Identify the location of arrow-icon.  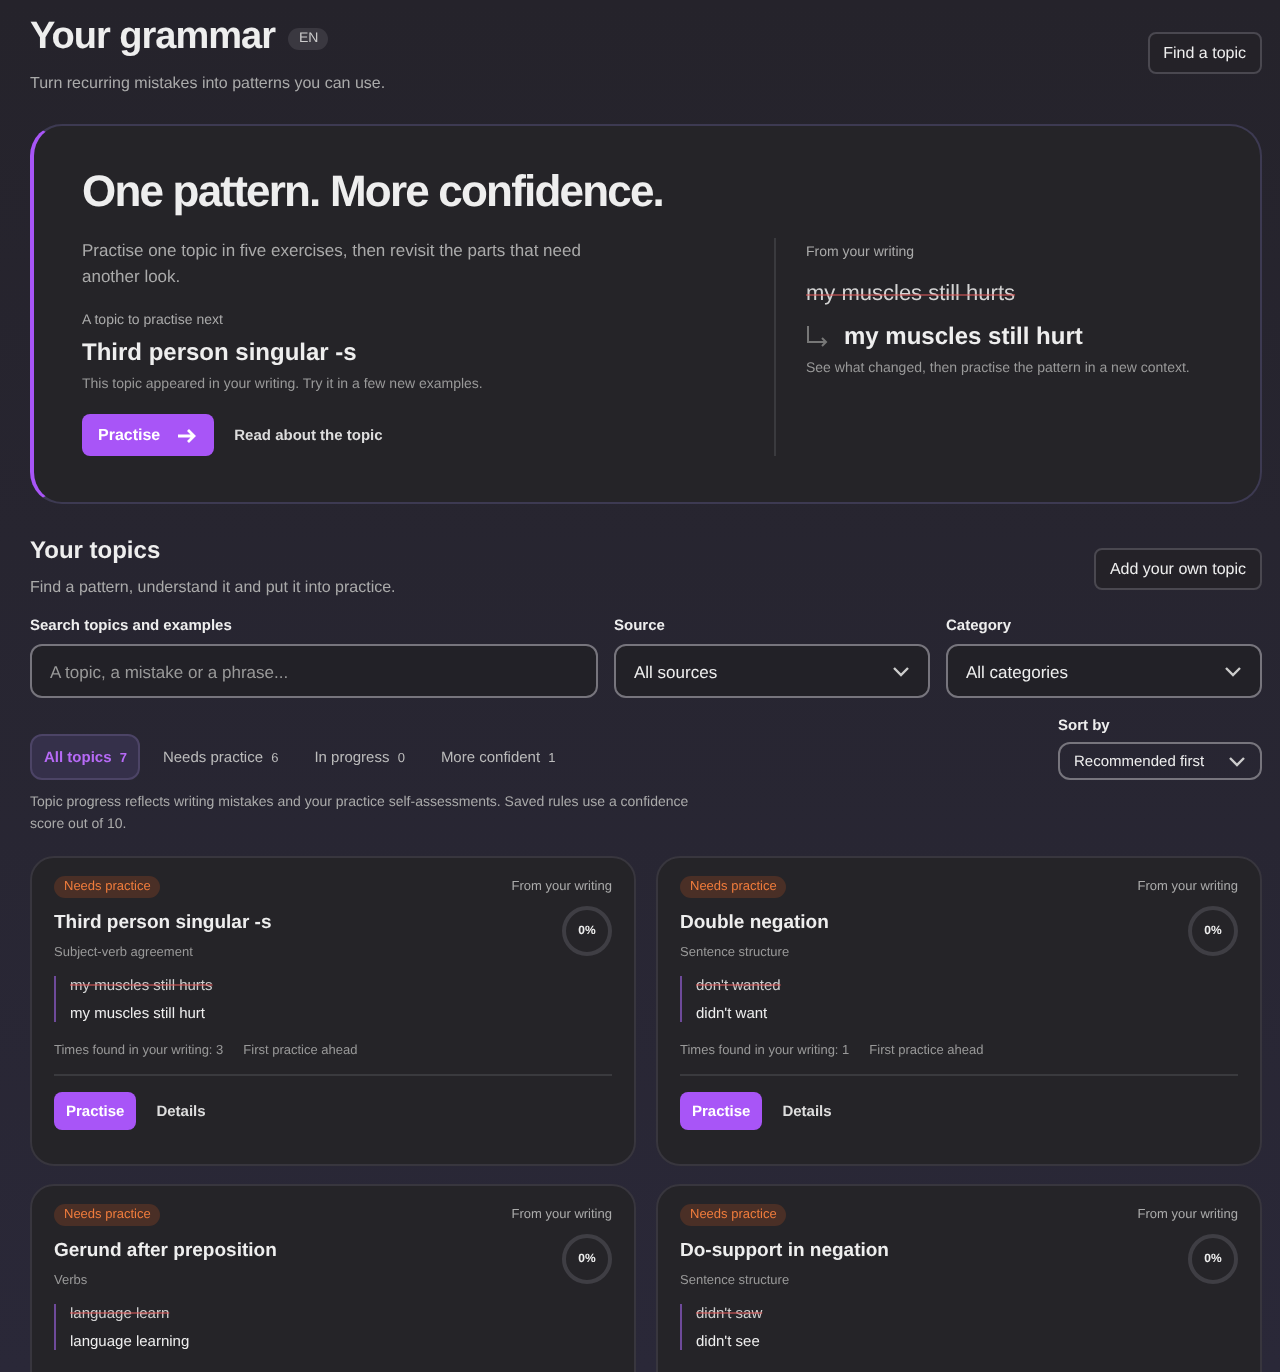
(186, 435).